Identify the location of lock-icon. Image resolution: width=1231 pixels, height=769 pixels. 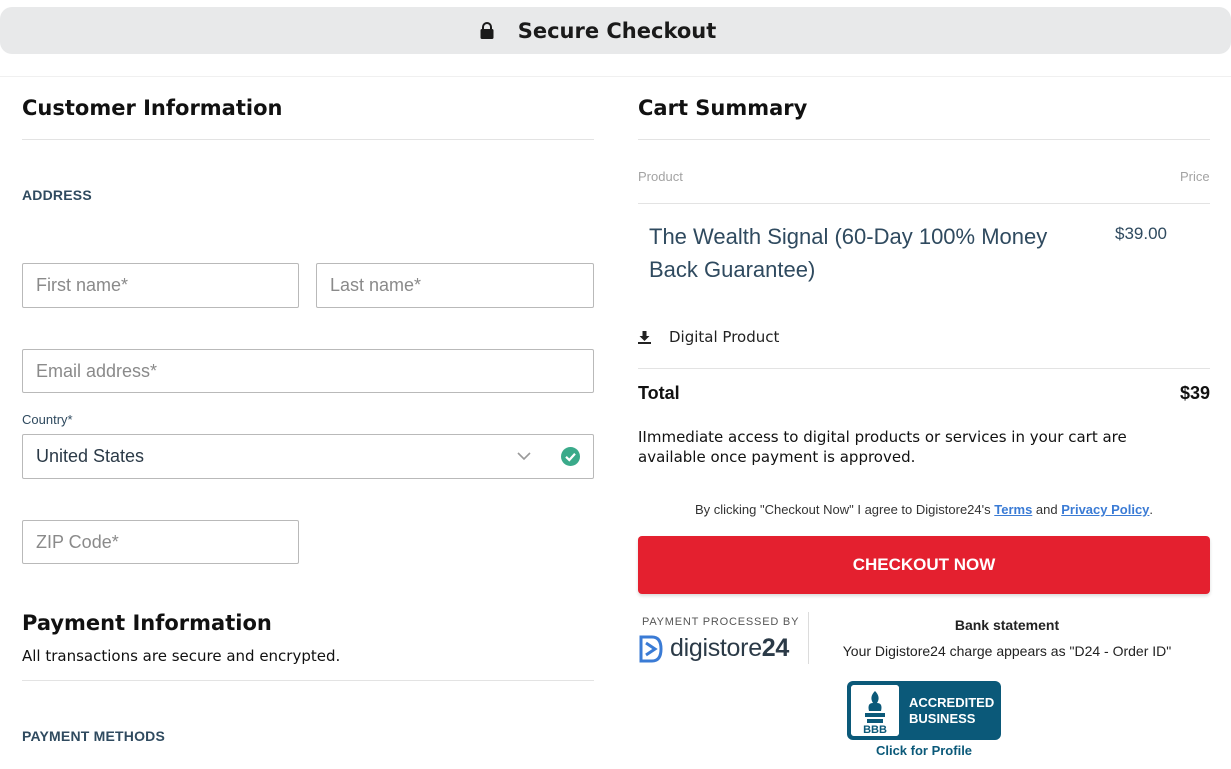
(487, 30).